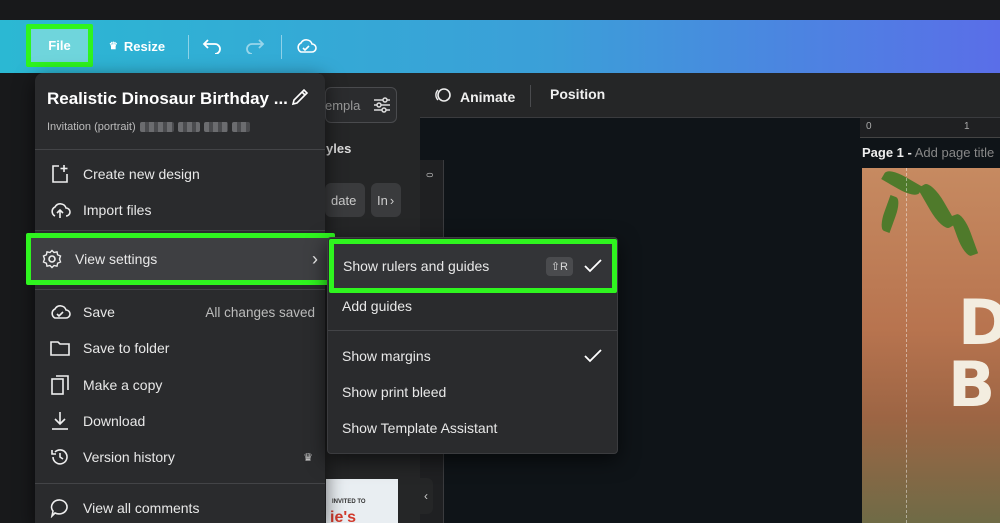 This screenshot has height=523, width=1000. I want to click on animate-label: Animate, so click(488, 96).